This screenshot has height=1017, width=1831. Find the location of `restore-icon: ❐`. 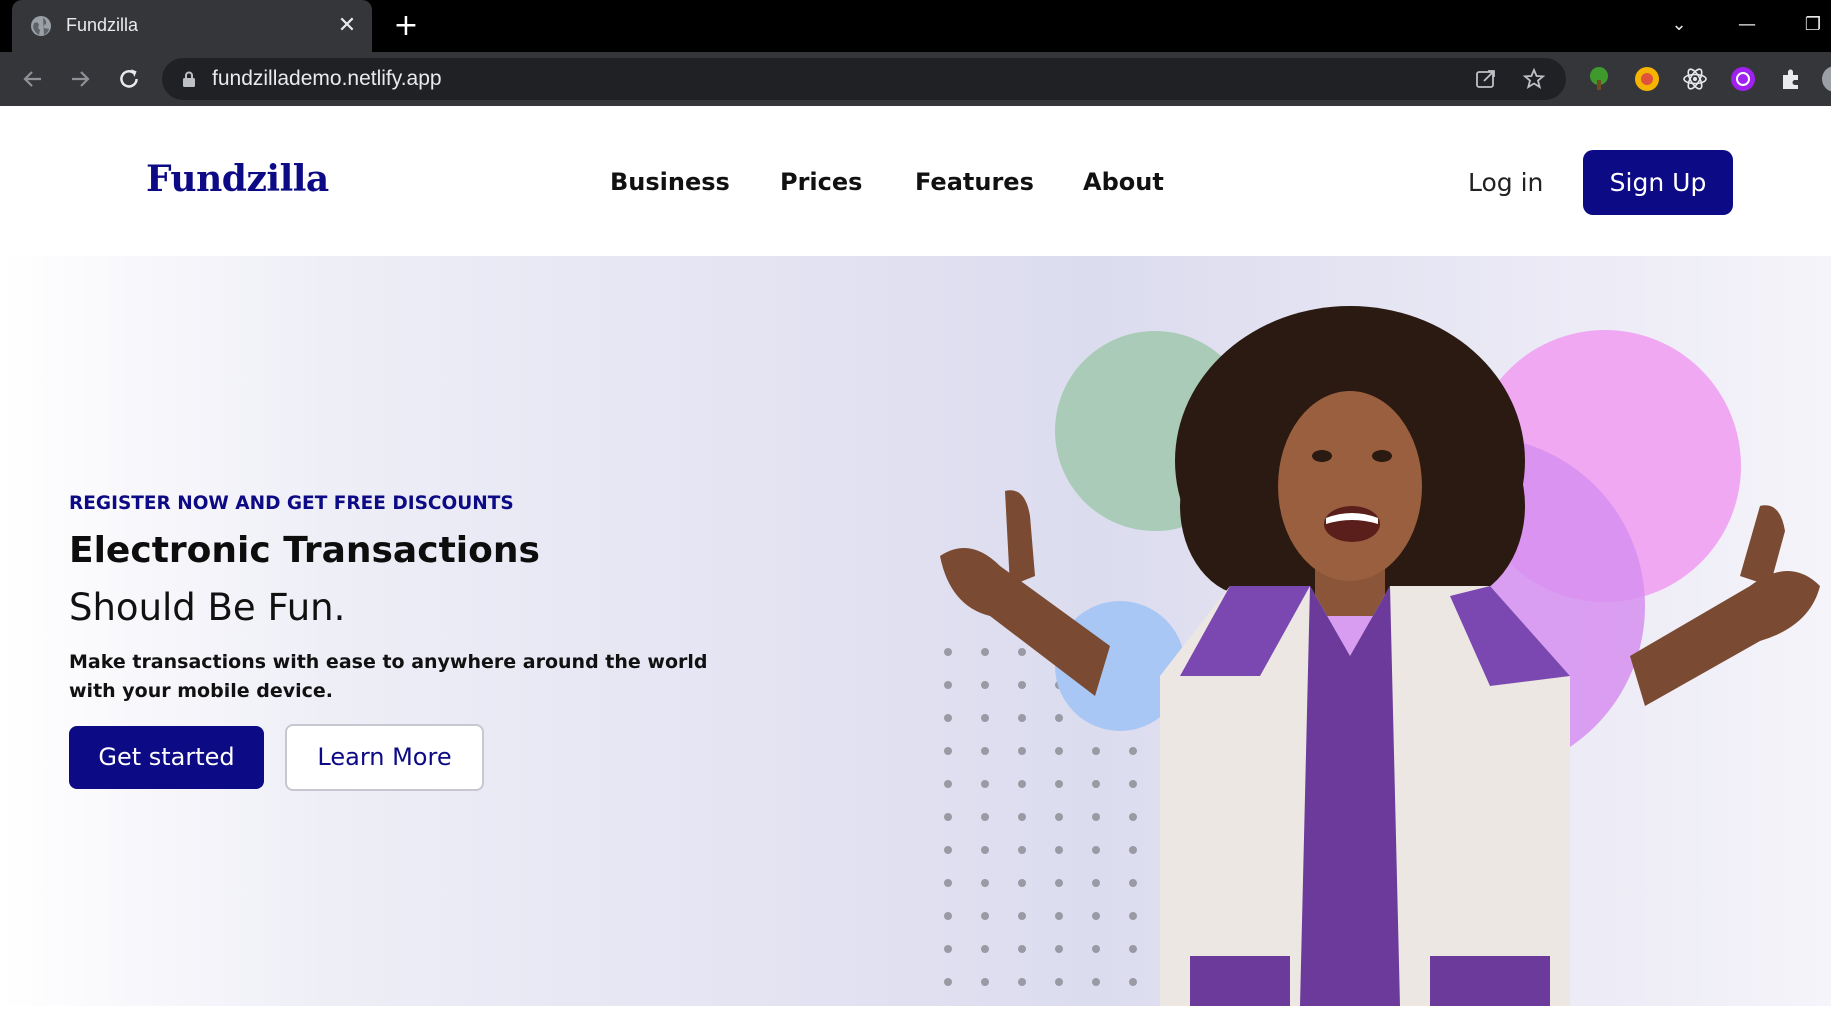

restore-icon: ❐ is located at coordinates (1813, 25).